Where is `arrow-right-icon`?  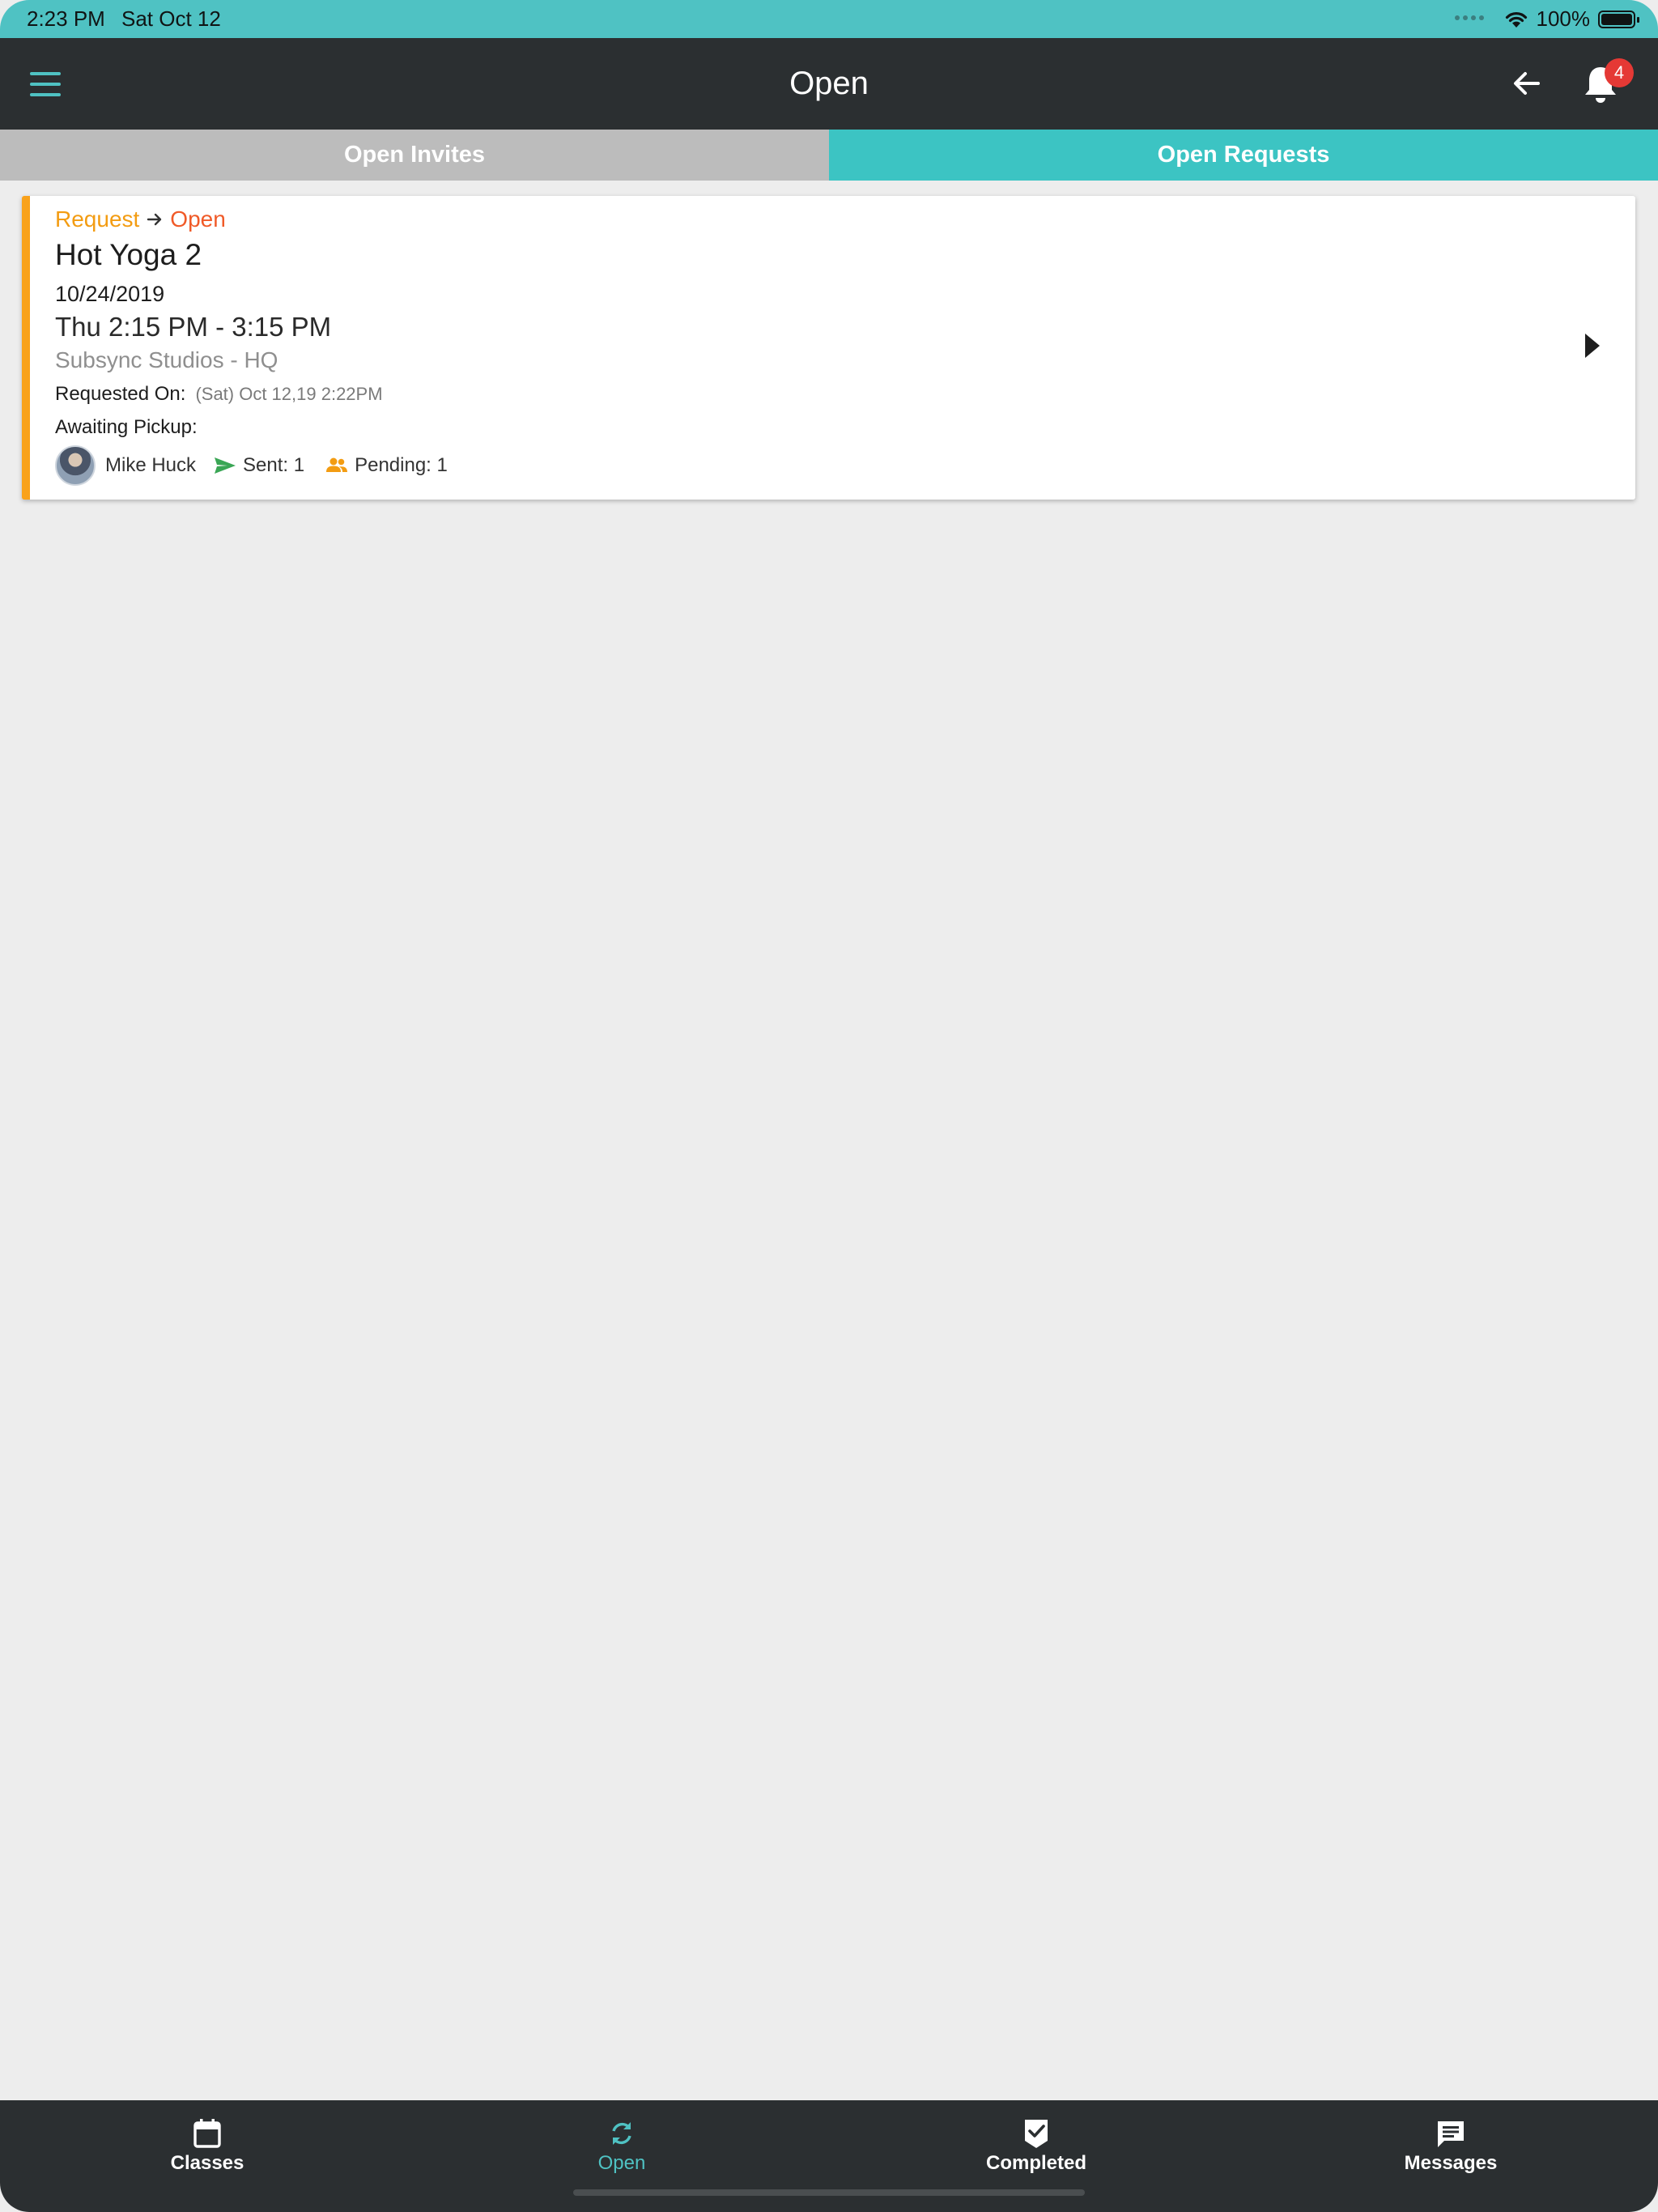 arrow-right-icon is located at coordinates (154, 219).